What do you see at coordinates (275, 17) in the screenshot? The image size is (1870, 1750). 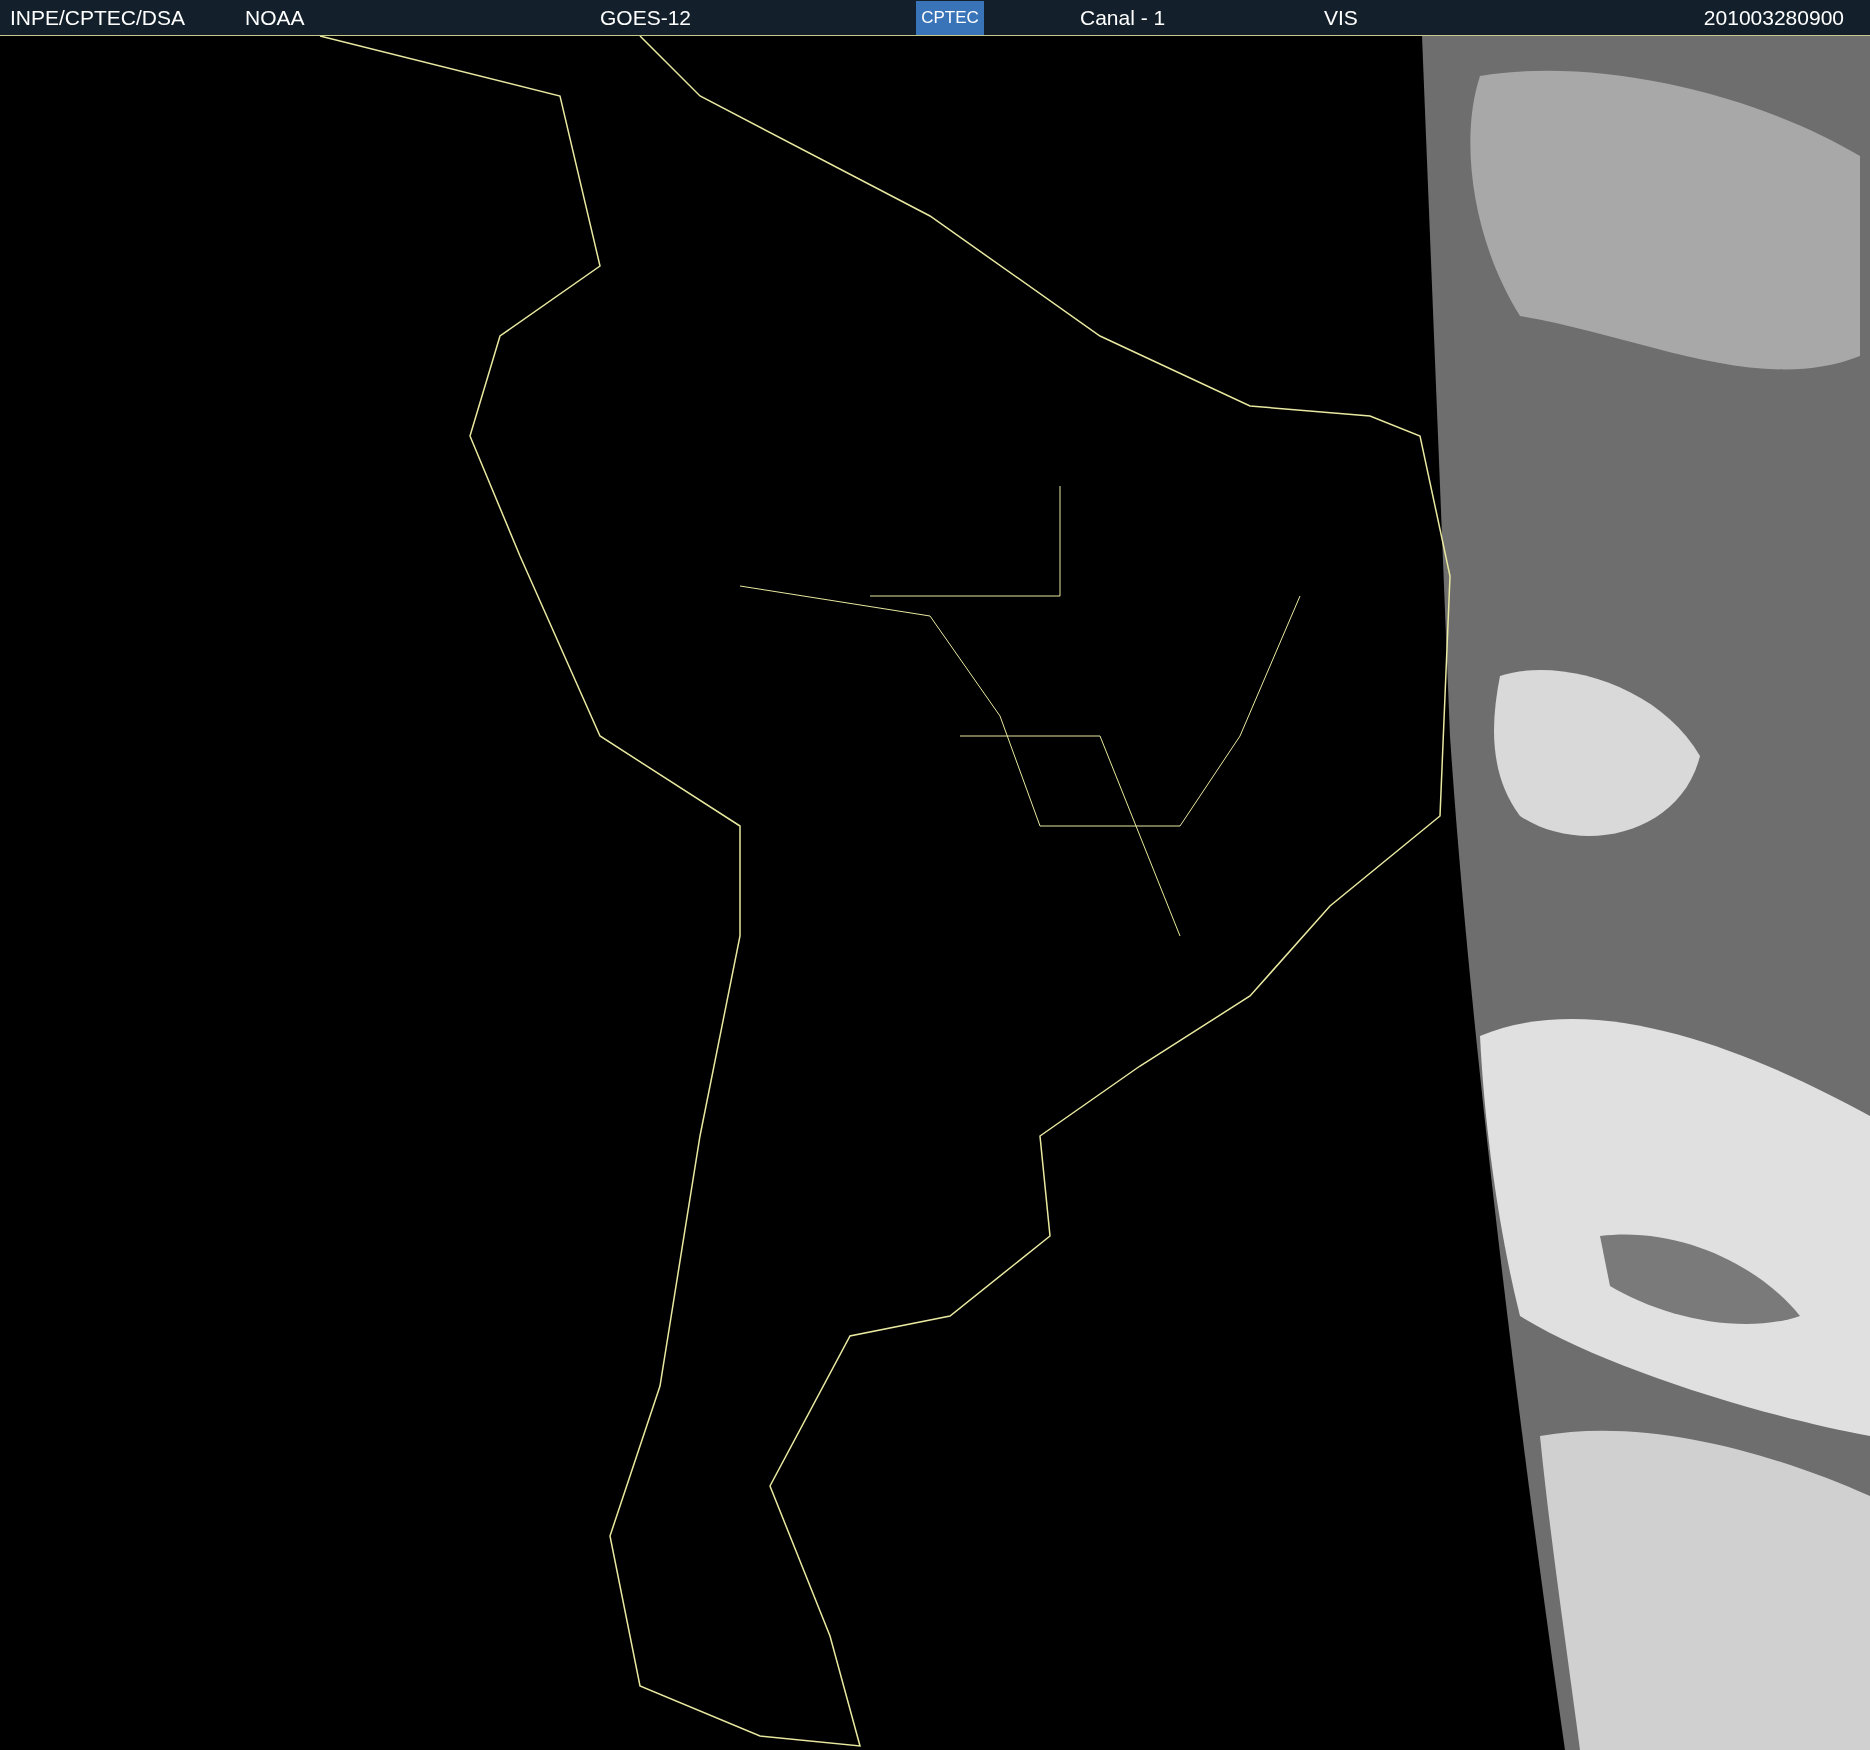 I see `agency-label: NOAA` at bounding box center [275, 17].